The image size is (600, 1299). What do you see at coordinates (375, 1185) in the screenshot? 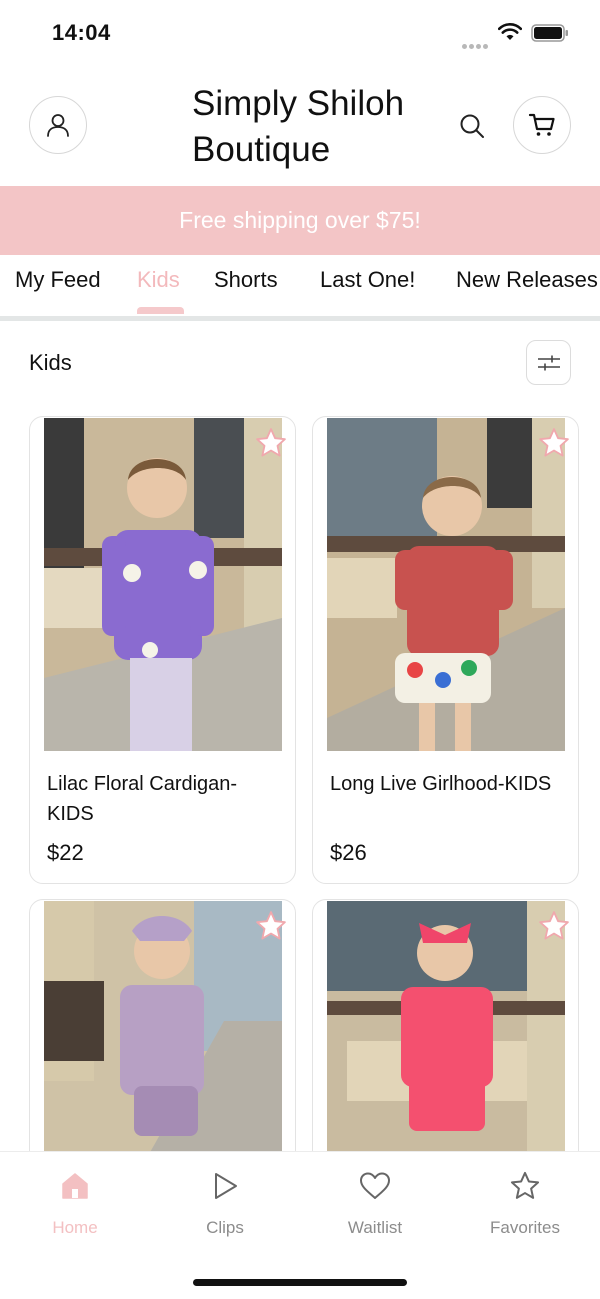
I see `heart-icon` at bounding box center [375, 1185].